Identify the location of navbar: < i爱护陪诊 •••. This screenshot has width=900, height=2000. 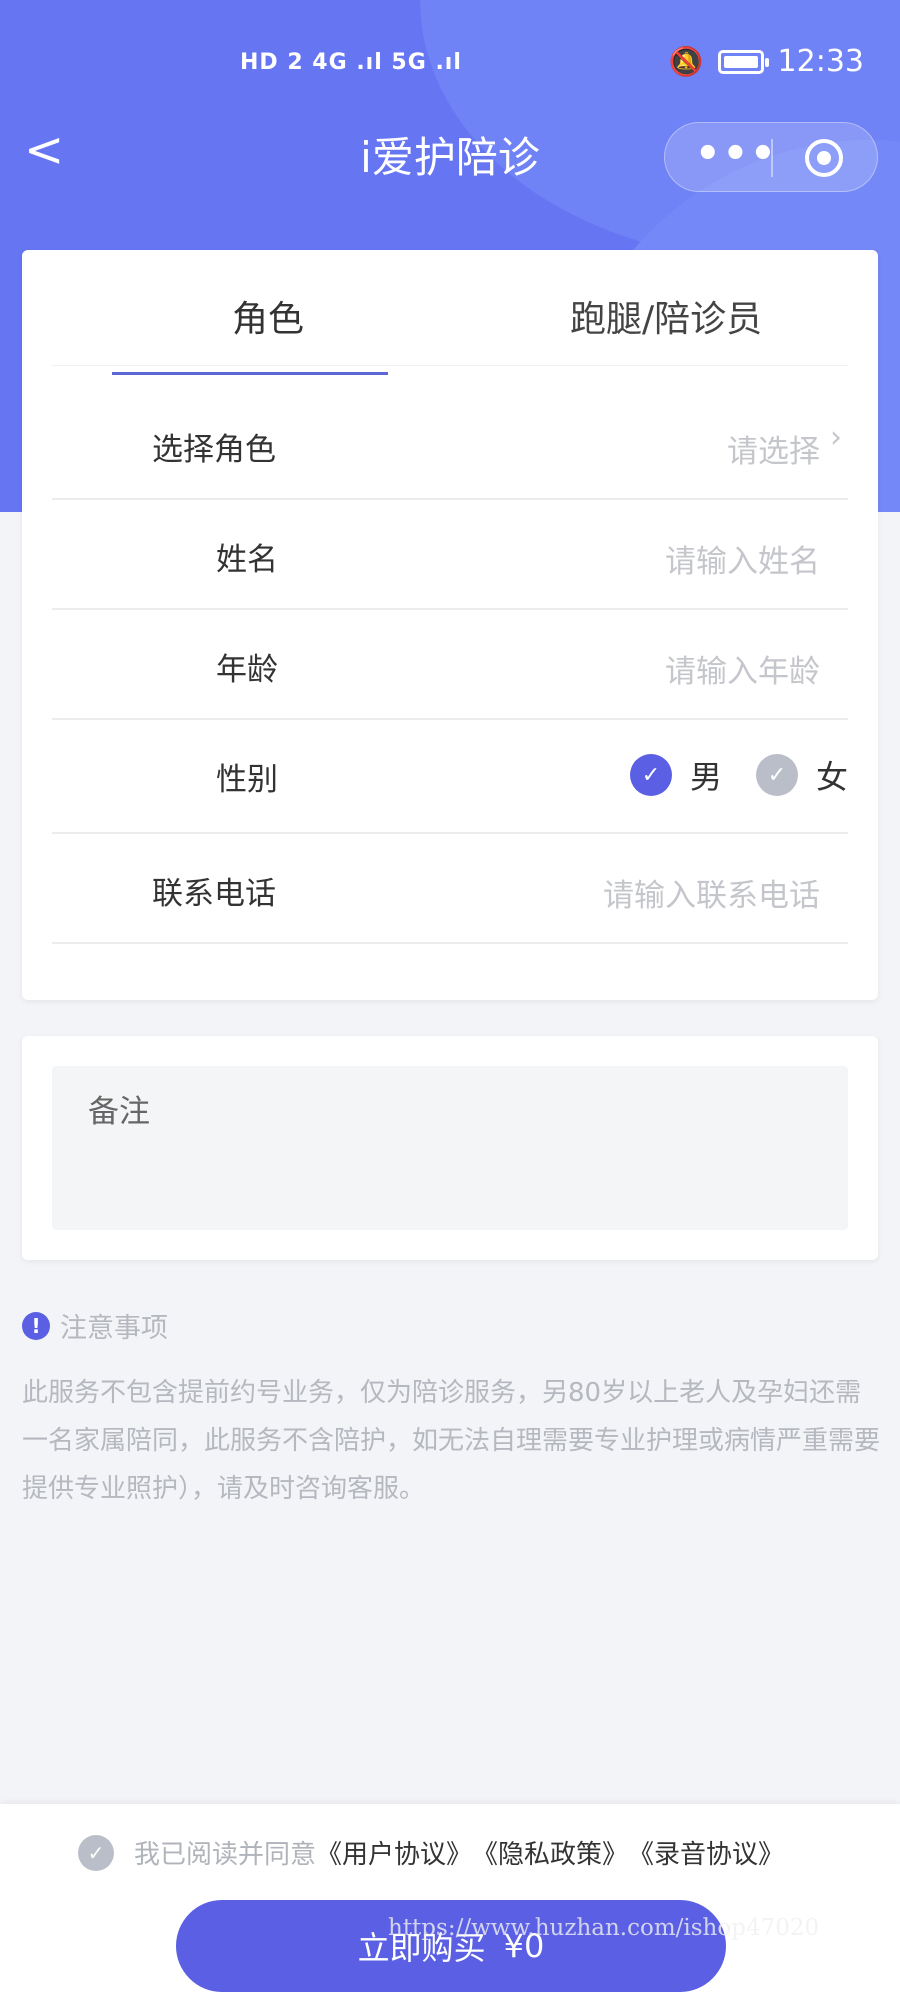
(450, 152).